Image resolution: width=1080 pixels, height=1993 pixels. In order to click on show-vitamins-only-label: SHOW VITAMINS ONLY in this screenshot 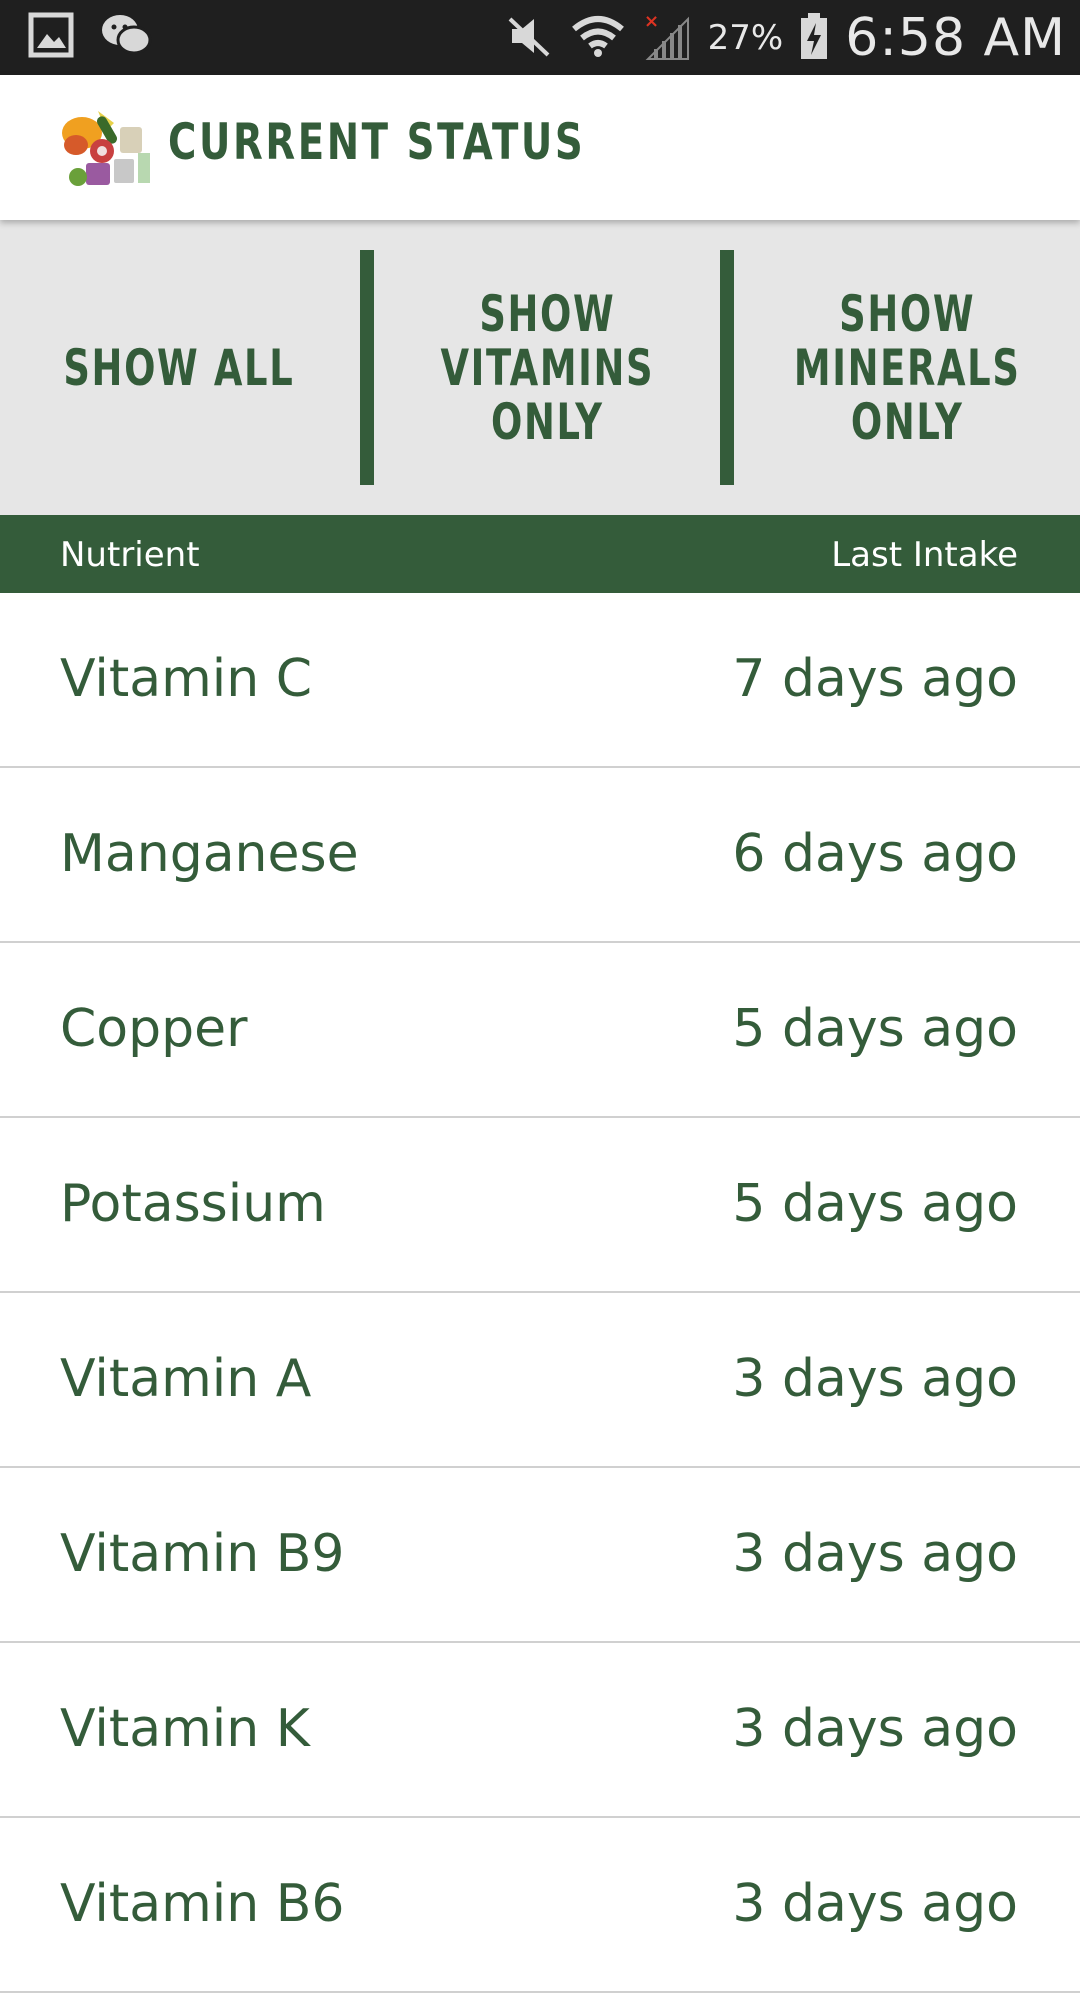, I will do `click(547, 367)`.